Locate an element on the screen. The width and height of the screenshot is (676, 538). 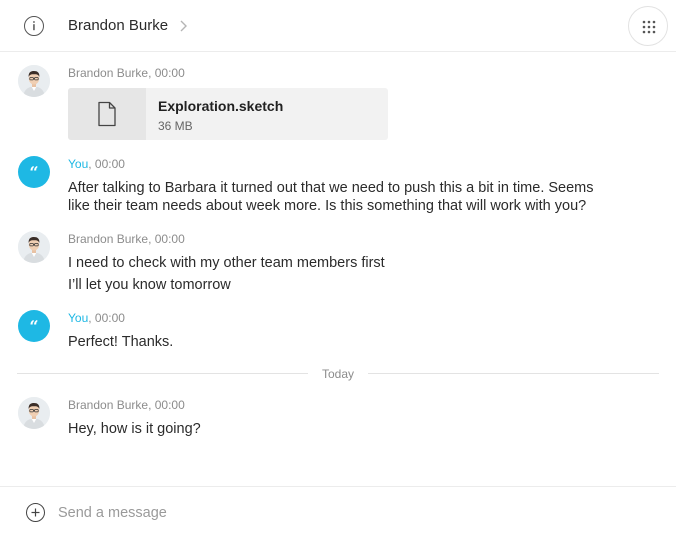
message-text: Hey, how is it going? is located at coordinates (134, 429).